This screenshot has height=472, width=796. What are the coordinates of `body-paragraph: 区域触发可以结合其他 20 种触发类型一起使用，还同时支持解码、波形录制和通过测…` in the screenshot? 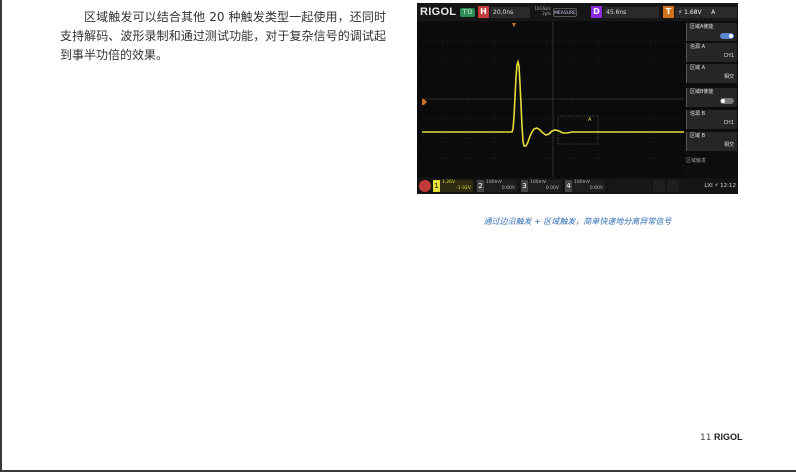 It's located at (223, 36).